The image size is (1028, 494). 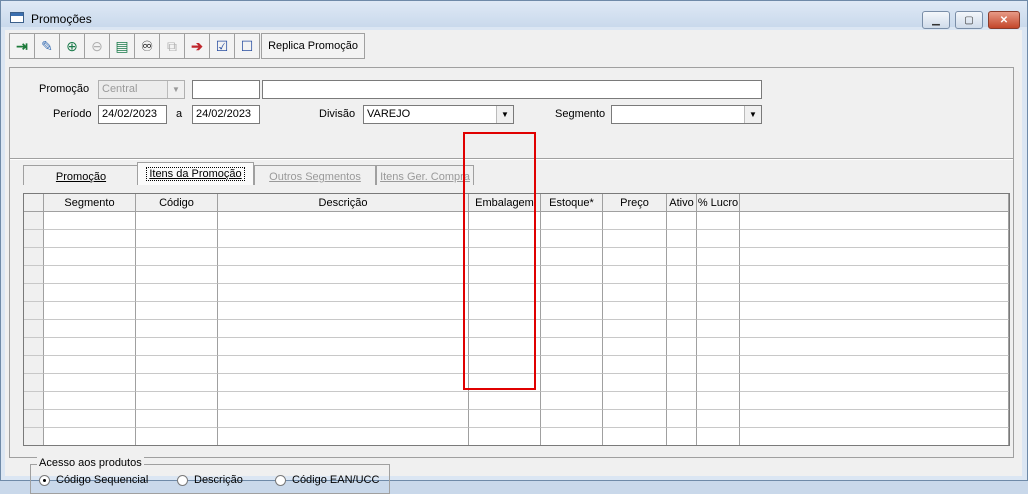 I want to click on periodo-start-input: 24/02/2023, so click(x=132, y=114).